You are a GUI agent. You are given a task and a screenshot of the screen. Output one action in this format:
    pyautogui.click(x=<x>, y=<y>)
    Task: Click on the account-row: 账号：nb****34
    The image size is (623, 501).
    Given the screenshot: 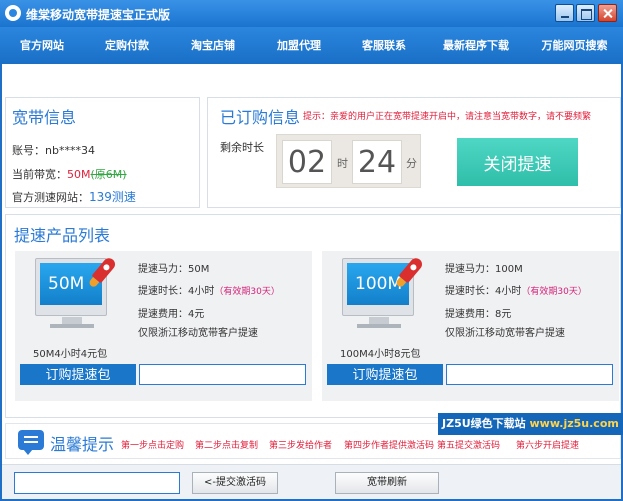 What is the action you would take?
    pyautogui.click(x=53, y=150)
    